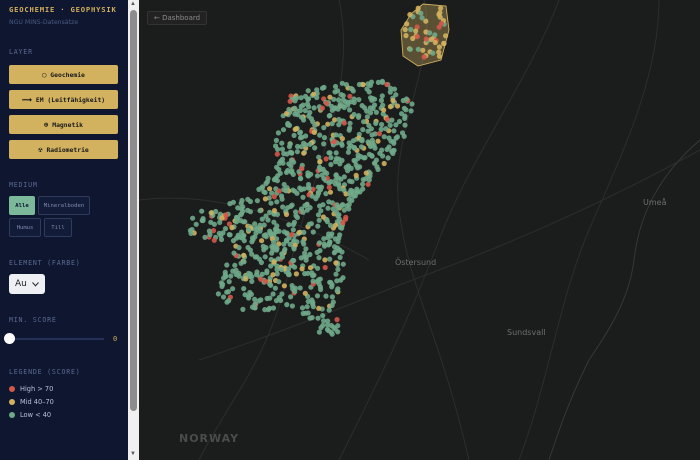 The height and width of the screenshot is (460, 700). I want to click on scrollbar-thumb, so click(133, 210).